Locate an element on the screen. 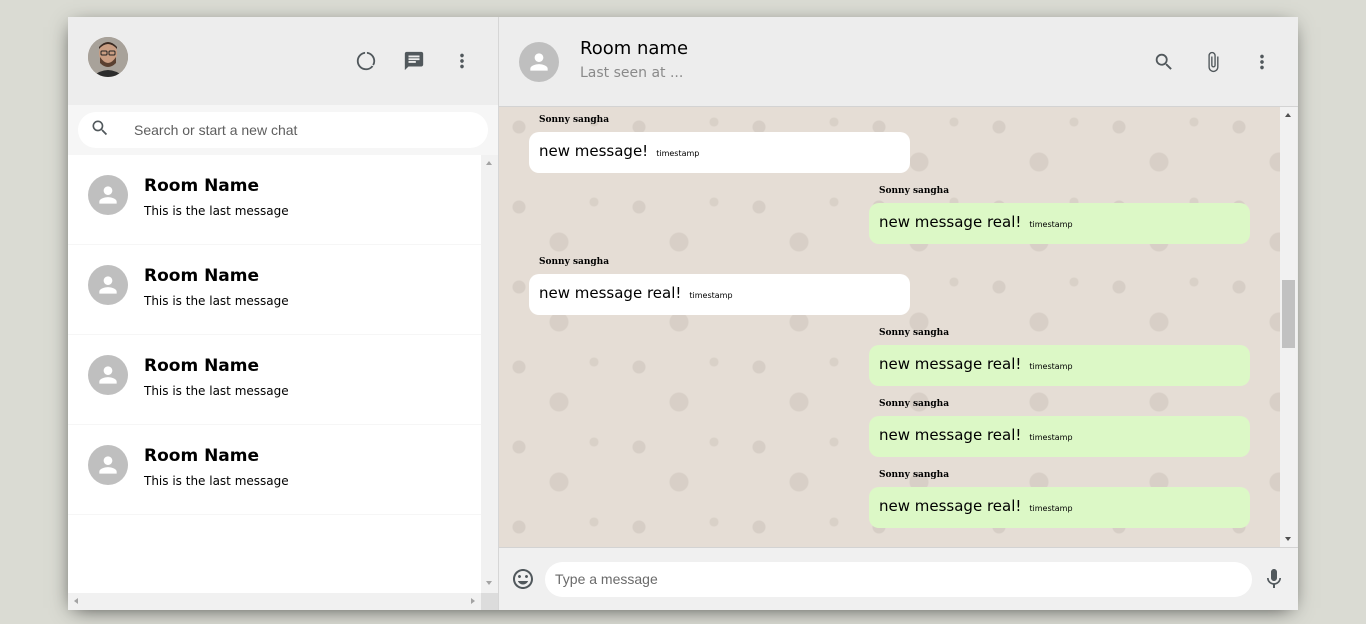 The image size is (1366, 624). sidebar-header-actions is located at coordinates (414, 61).